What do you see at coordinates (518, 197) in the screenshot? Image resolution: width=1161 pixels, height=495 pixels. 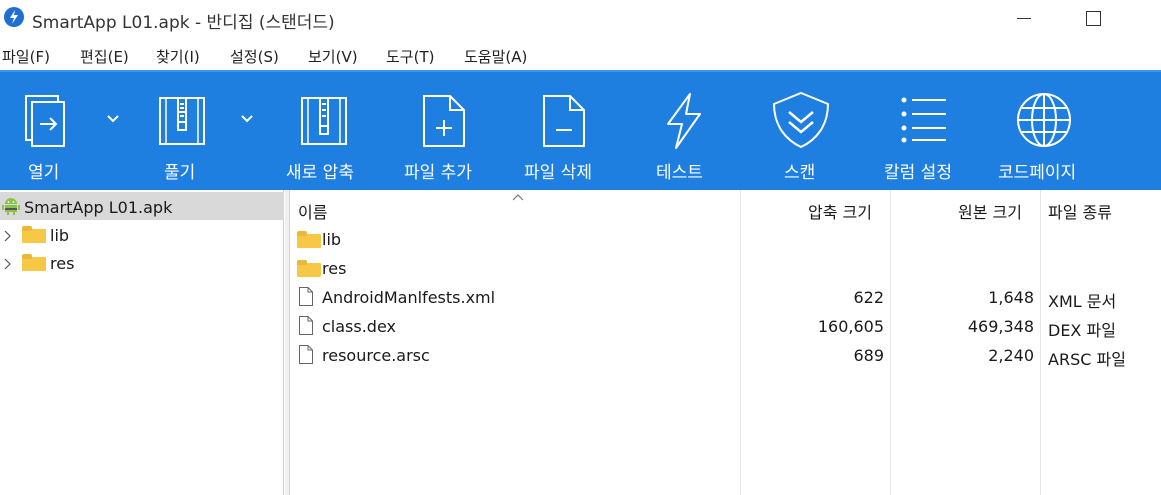 I see `sort-ascending-icon` at bounding box center [518, 197].